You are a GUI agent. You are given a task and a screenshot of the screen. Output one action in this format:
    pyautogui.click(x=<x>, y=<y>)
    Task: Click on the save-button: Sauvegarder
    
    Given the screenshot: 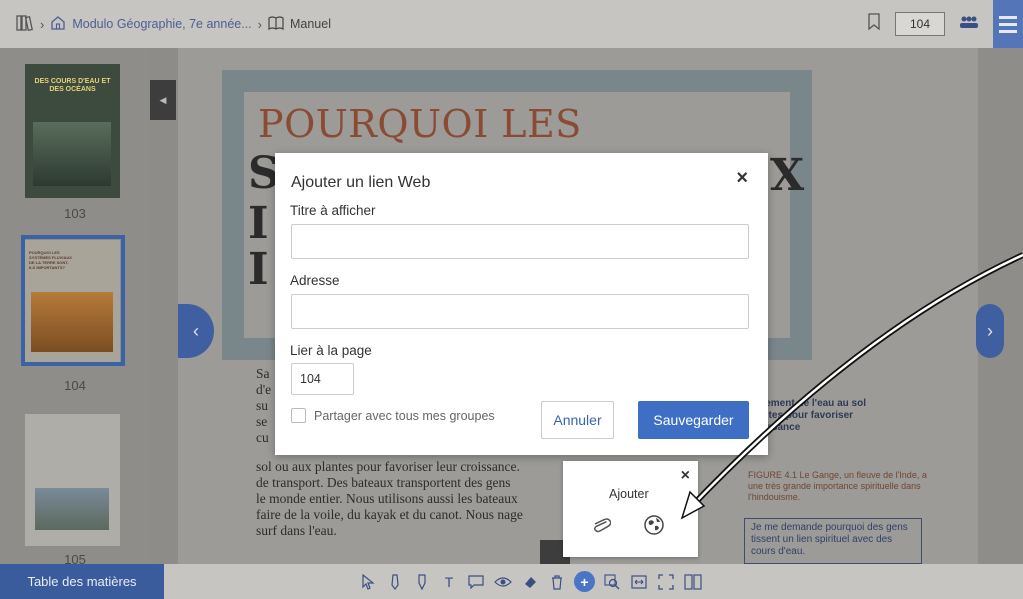 What is the action you would take?
    pyautogui.click(x=693, y=420)
    